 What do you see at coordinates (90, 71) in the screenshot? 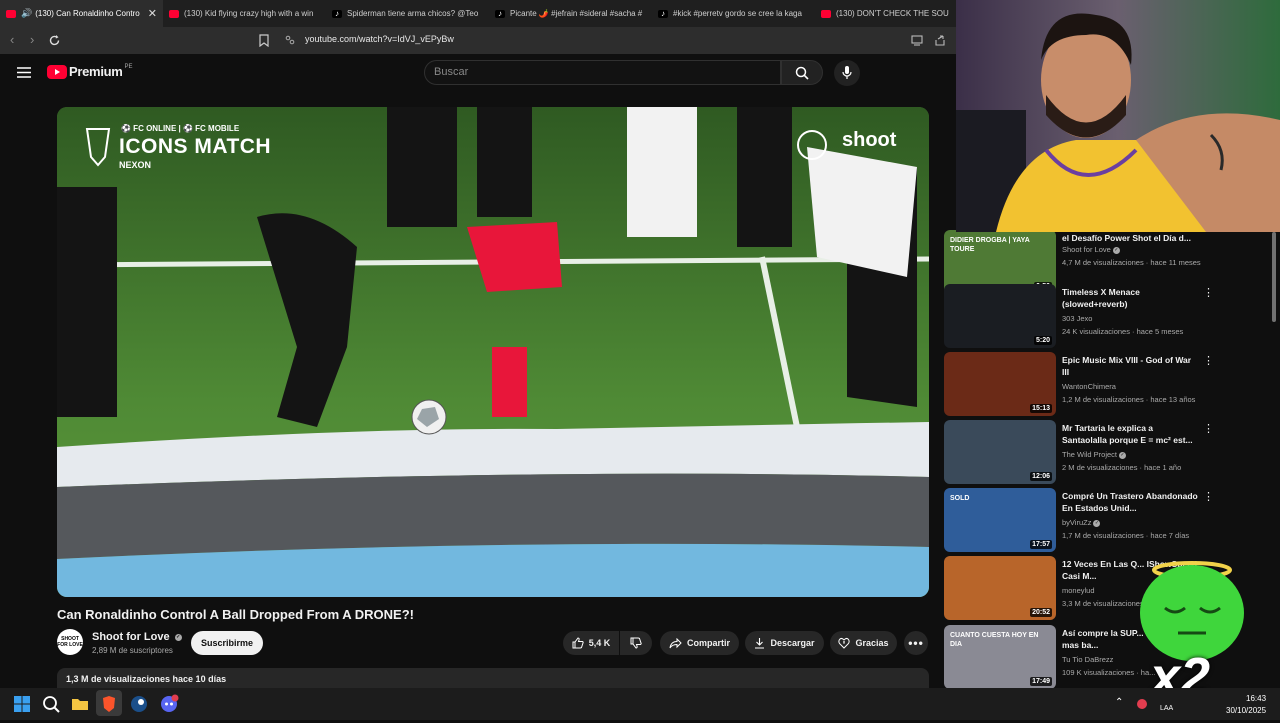
I see `youtube-logo: Premium PE` at bounding box center [90, 71].